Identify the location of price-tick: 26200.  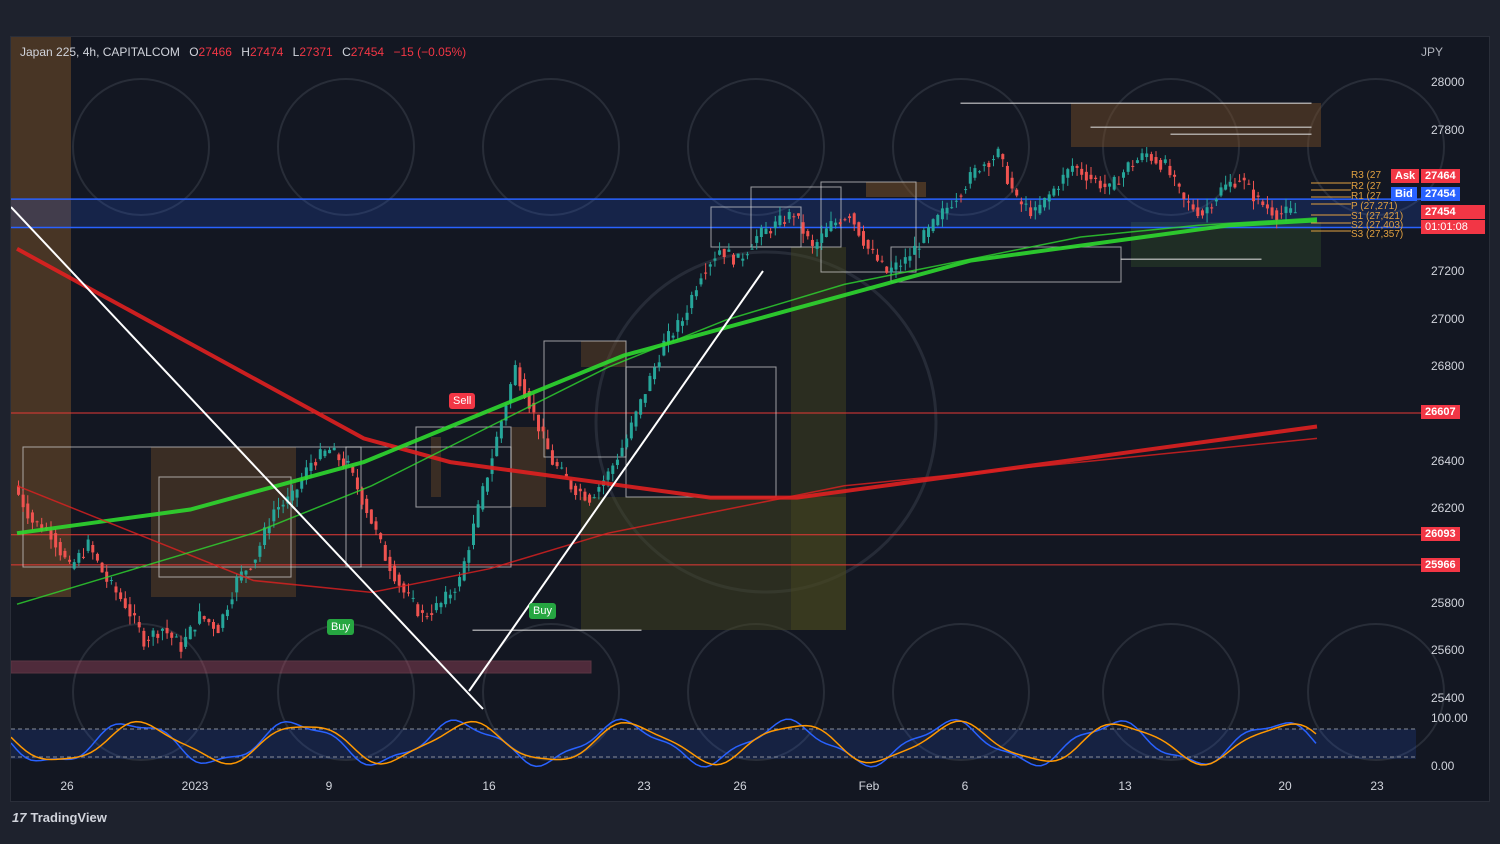
(1448, 508).